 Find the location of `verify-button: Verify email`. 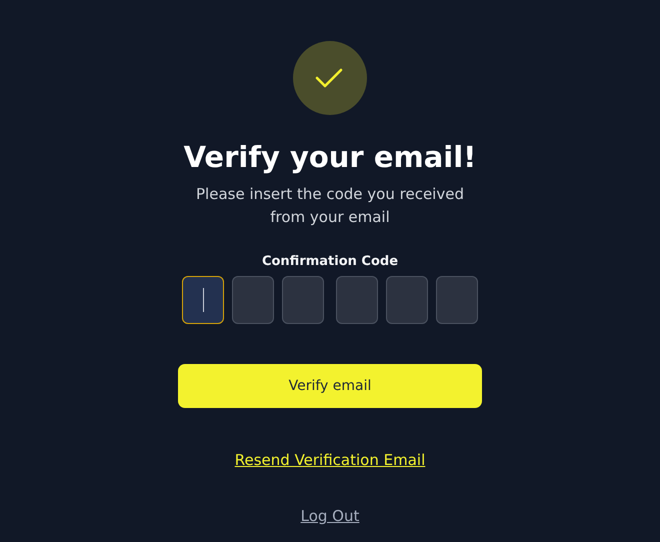

verify-button: Verify email is located at coordinates (330, 386).